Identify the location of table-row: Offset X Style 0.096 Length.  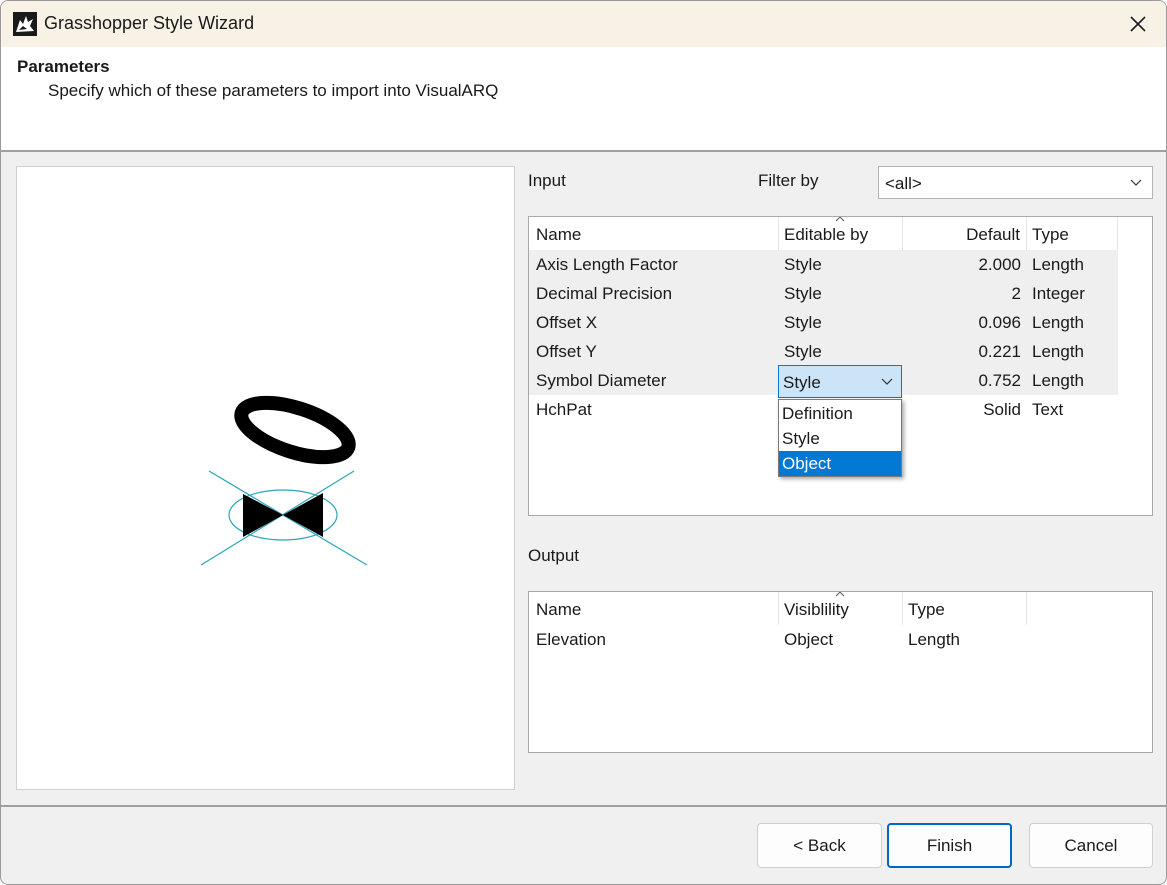
(823, 322).